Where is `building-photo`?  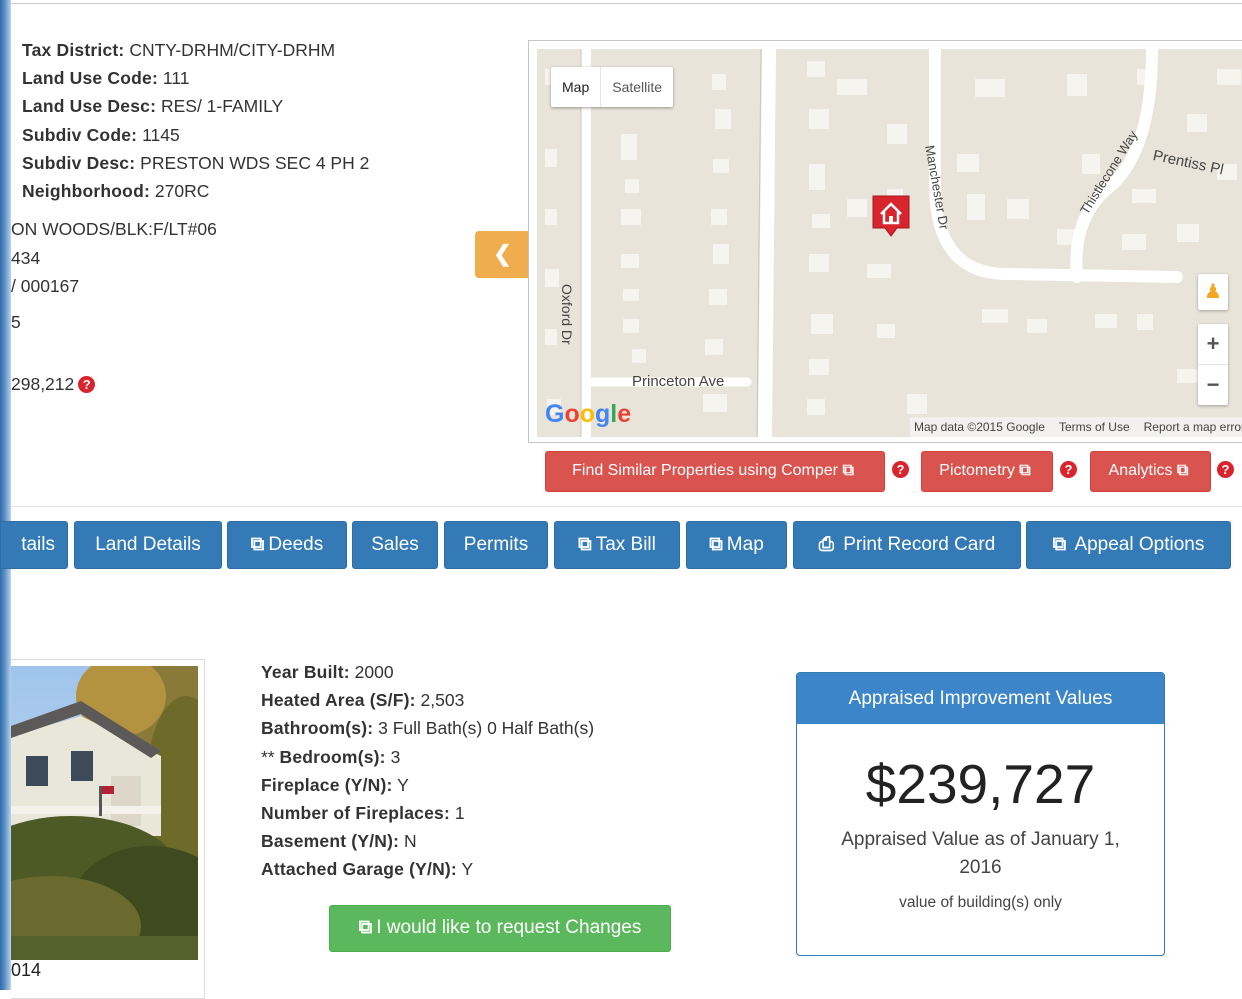
building-photo is located at coordinates (104, 813).